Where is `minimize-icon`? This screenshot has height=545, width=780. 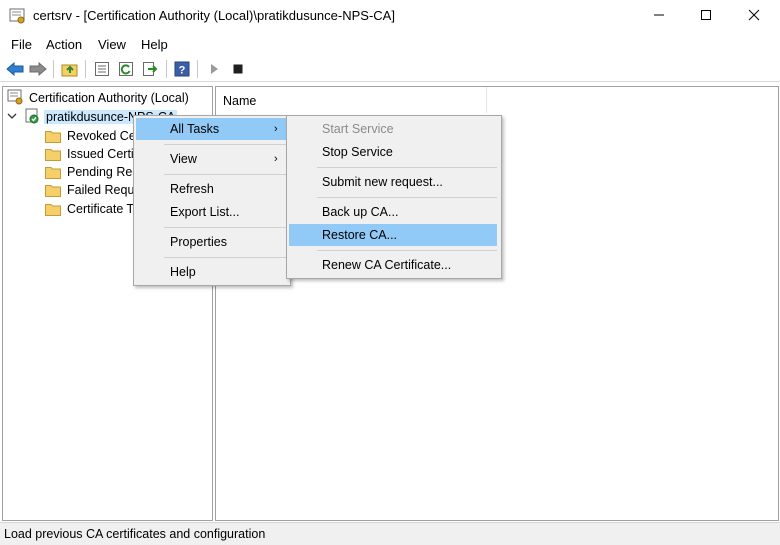
minimize-icon is located at coordinates (659, 16).